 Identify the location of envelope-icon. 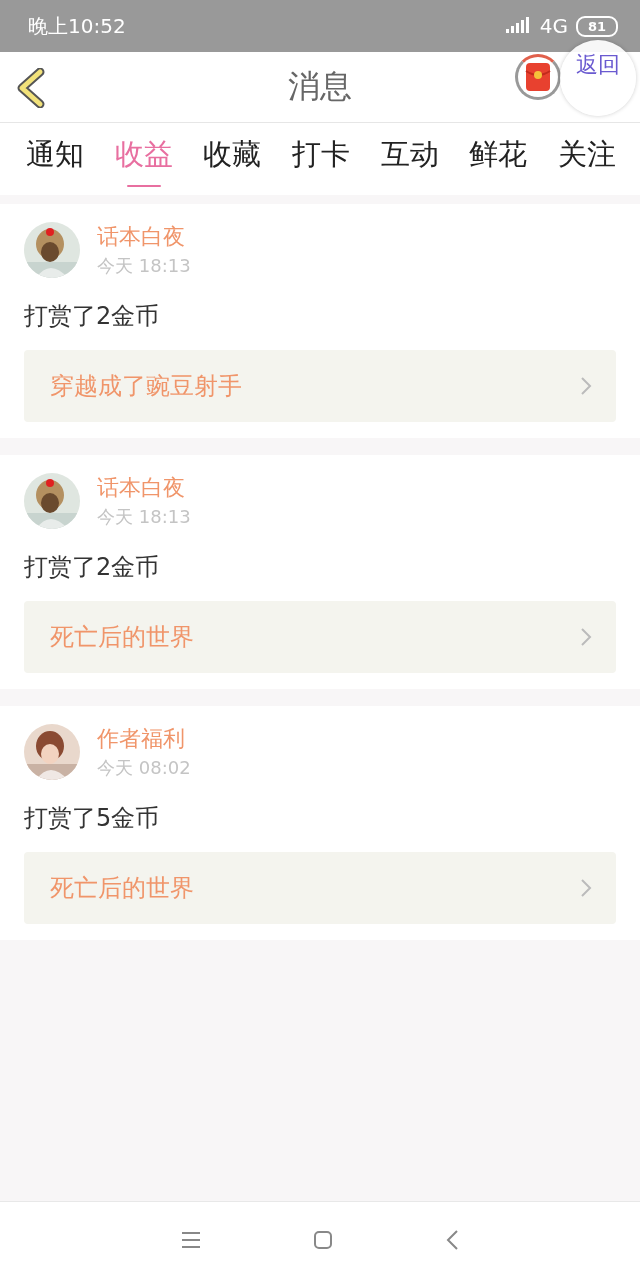
(538, 77).